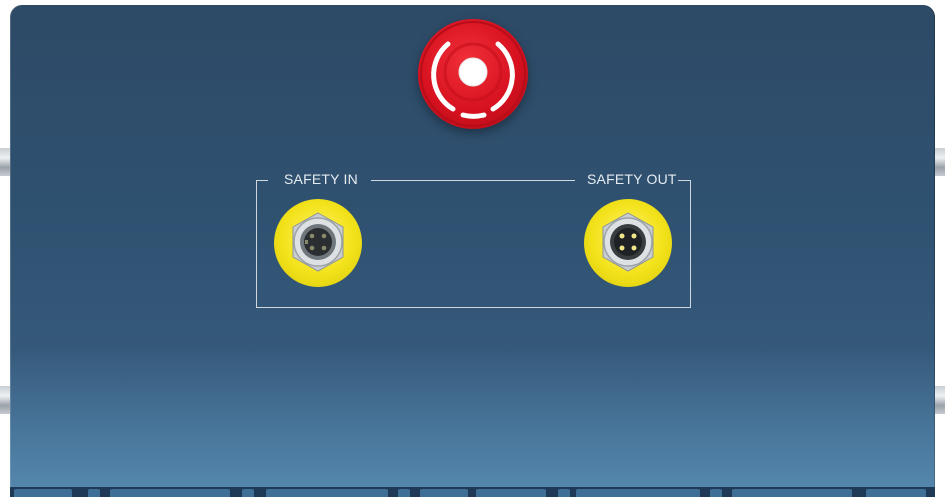 Image resolution: width=945 pixels, height=497 pixels. Describe the element at coordinates (632, 179) in the screenshot. I see `safety-out-label: SAFETY OUT` at that location.